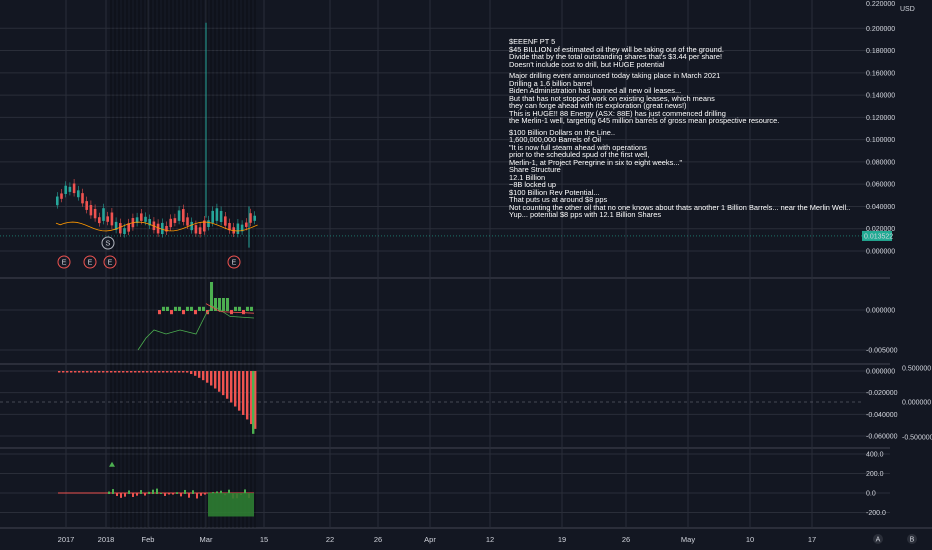  I want to click on time-axis-label: 26, so click(626, 539).